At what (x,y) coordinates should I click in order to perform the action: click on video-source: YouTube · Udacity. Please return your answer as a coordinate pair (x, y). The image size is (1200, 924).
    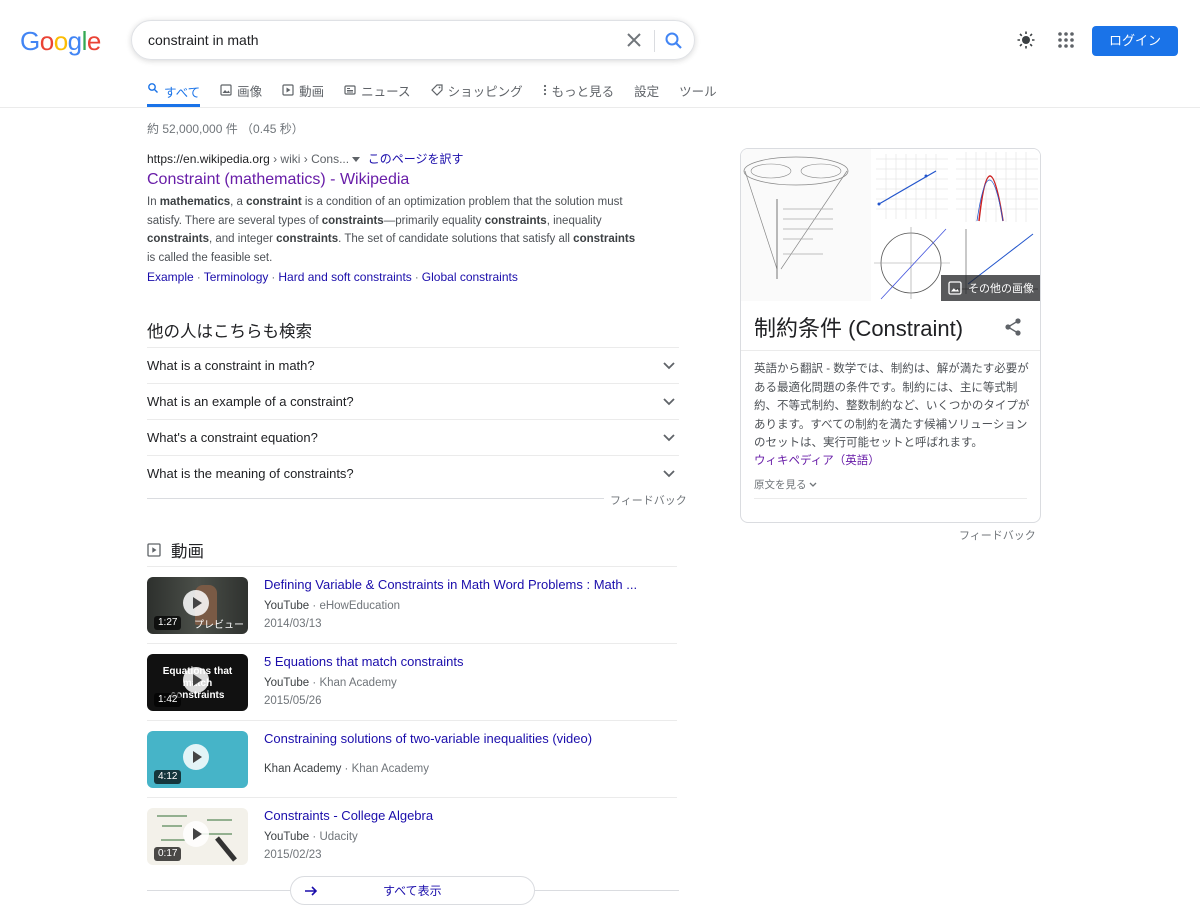
    Looking at the image, I should click on (311, 837).